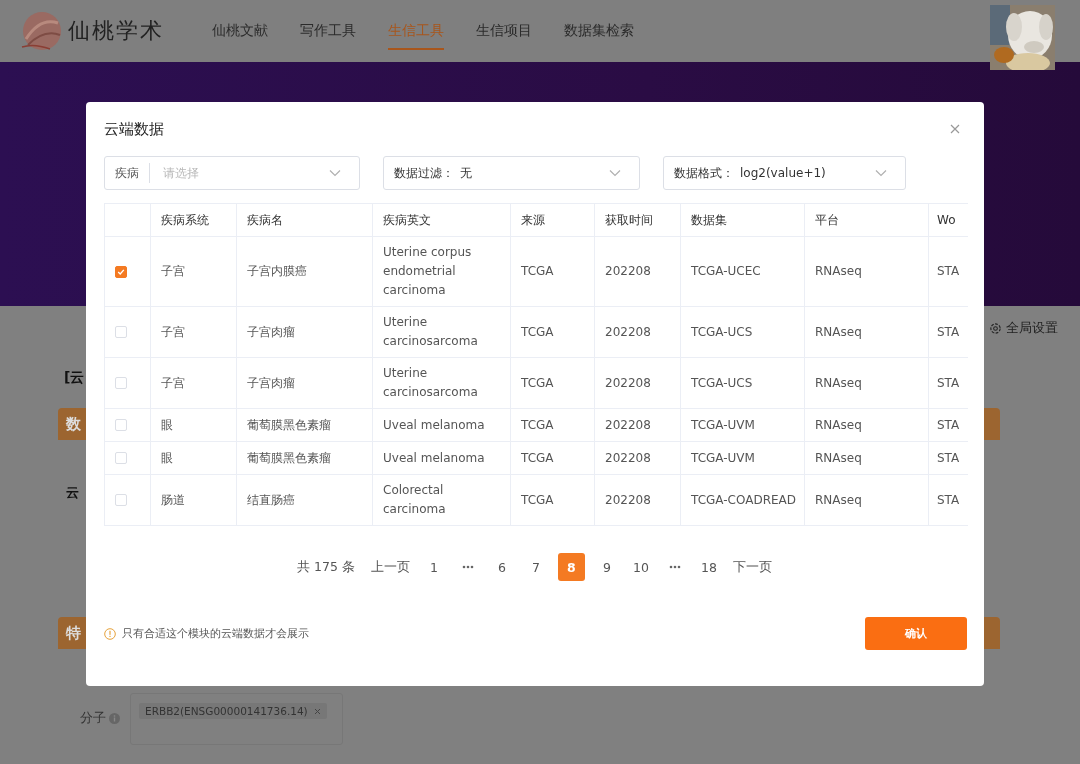  I want to click on field-label: 分子, so click(93, 718).